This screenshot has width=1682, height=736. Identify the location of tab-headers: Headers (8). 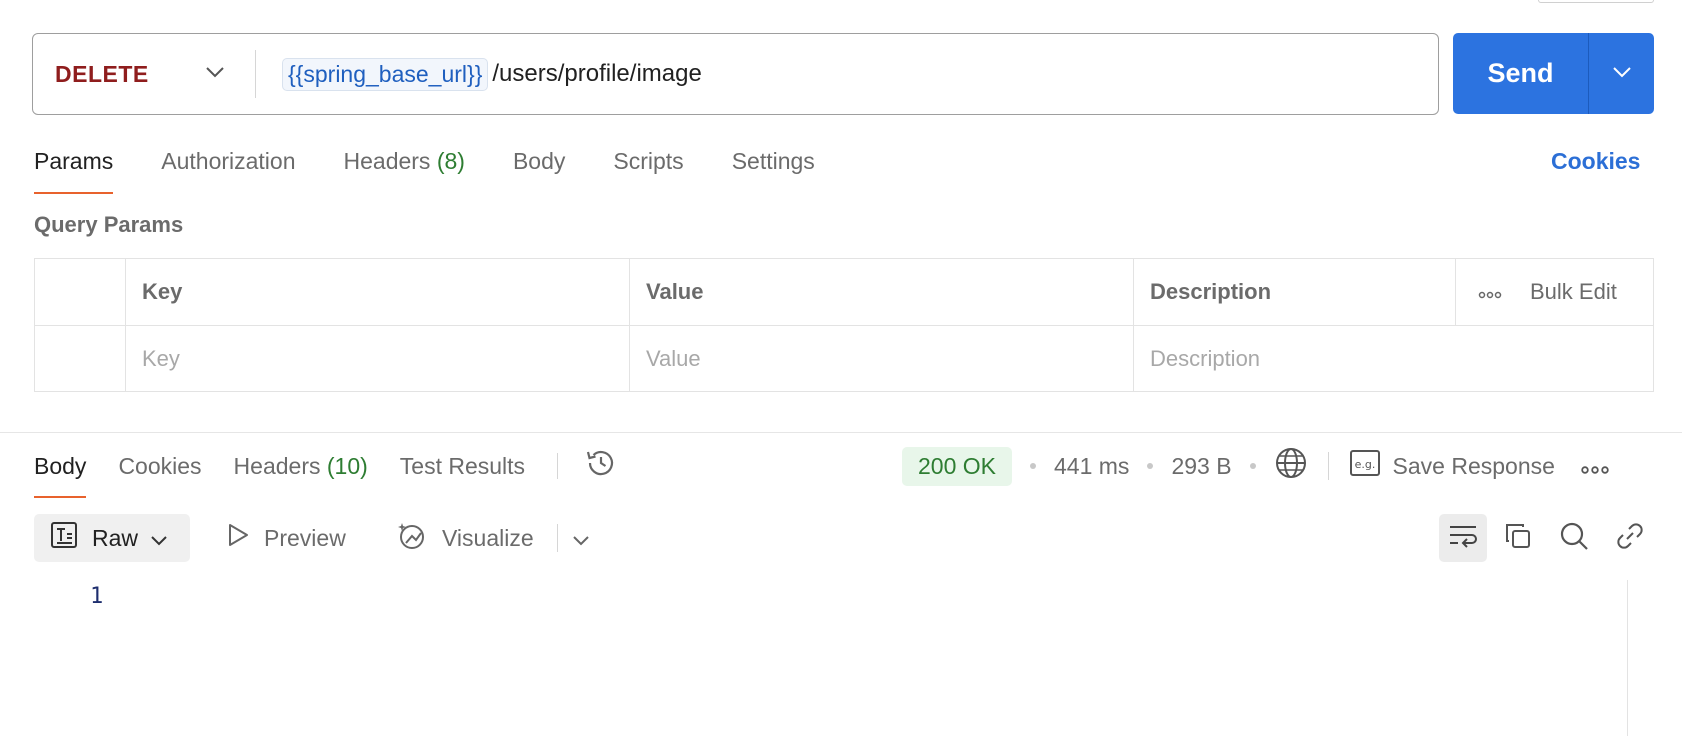
(404, 169).